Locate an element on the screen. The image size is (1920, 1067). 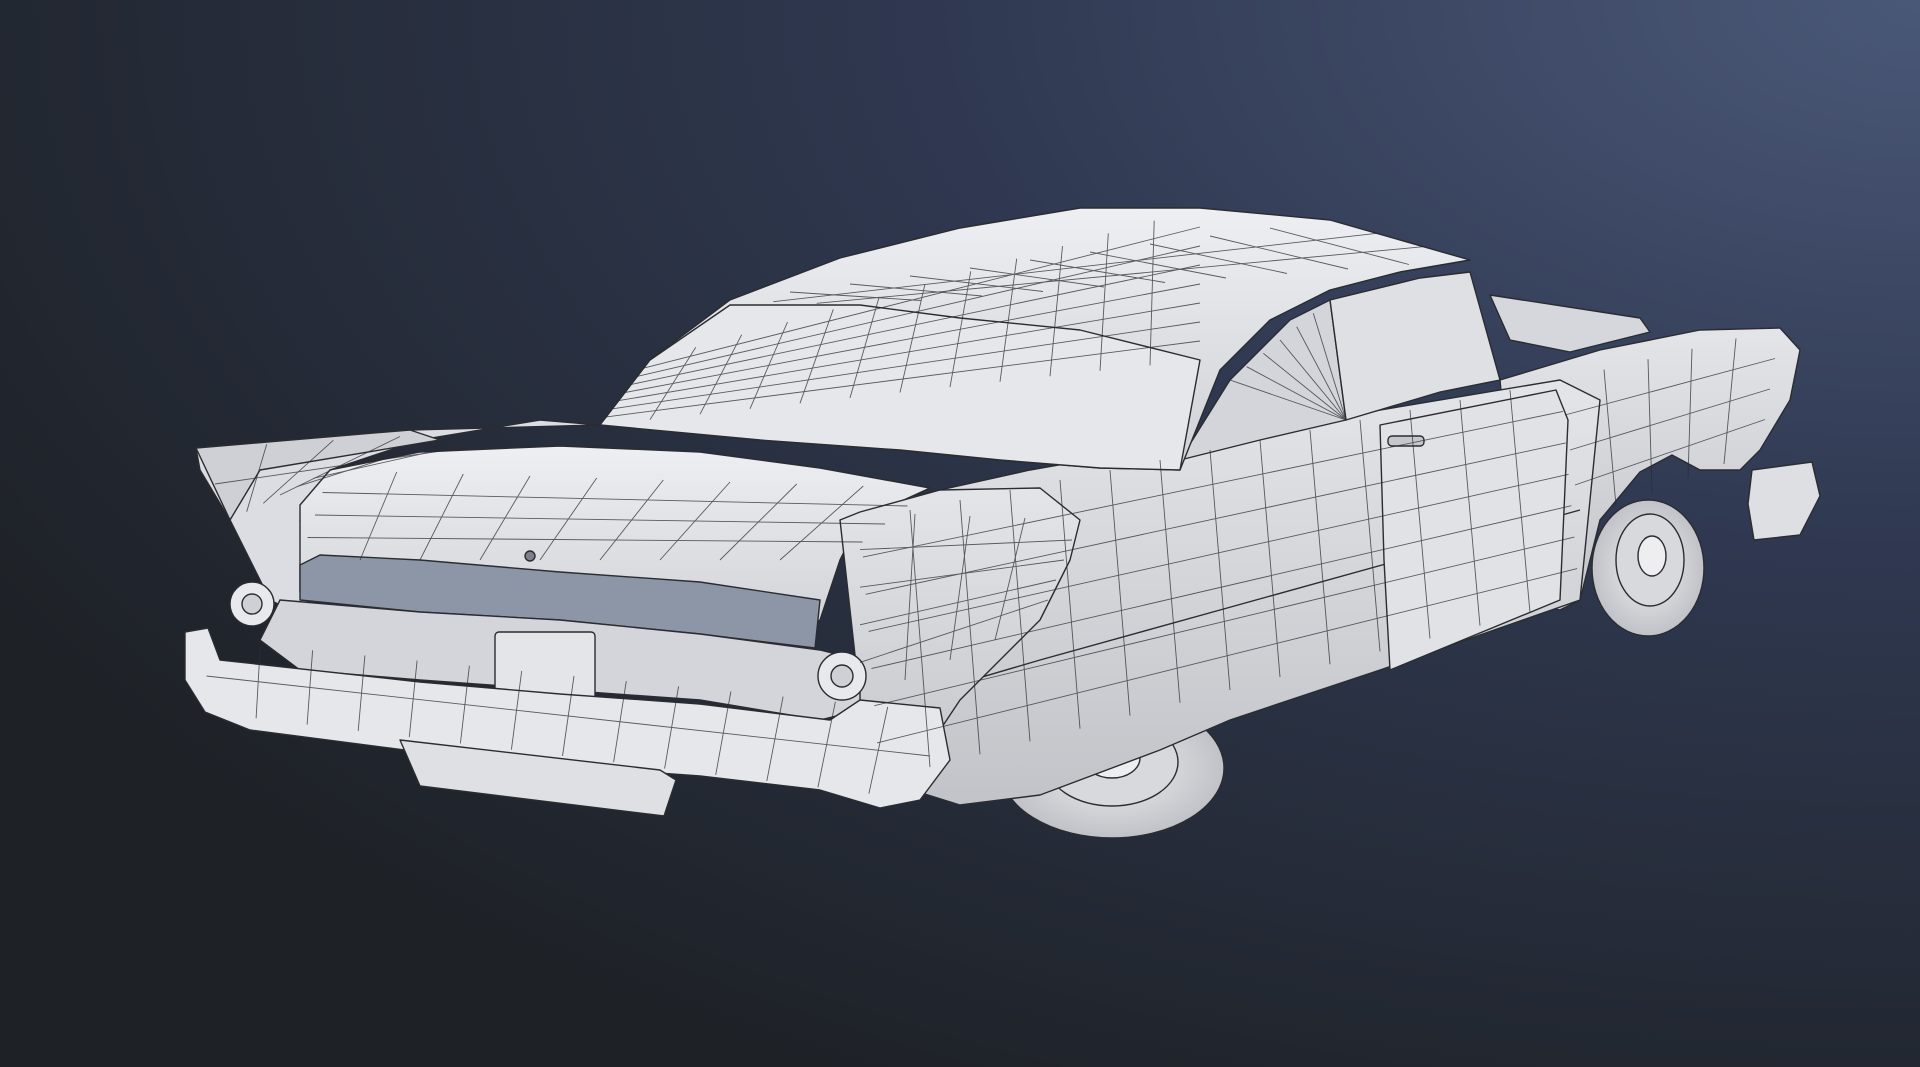
right-tail-light-lens is located at coordinates (842, 676).